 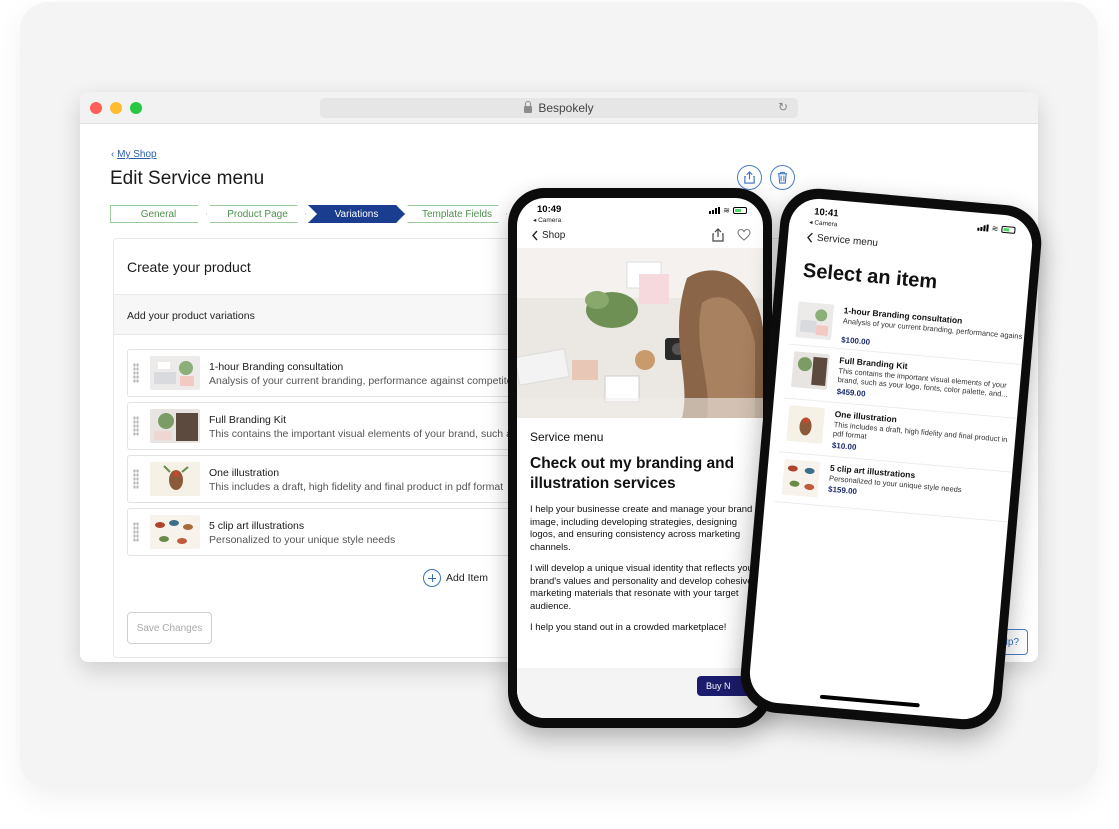 What do you see at coordinates (457, 214) in the screenshot?
I see `tab-template-fields: Template Fields` at bounding box center [457, 214].